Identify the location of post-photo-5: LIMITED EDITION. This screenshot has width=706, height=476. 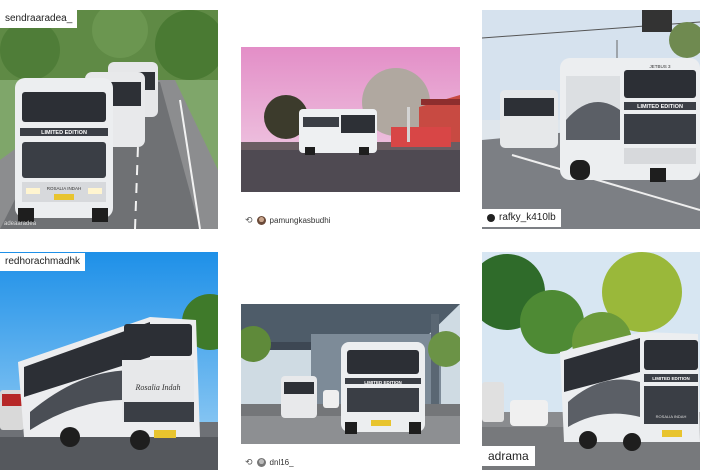
(350, 374).